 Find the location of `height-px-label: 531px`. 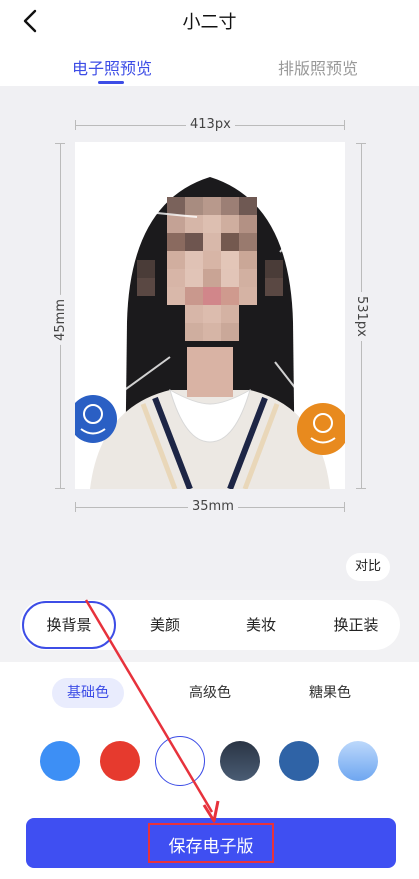

height-px-label: 531px is located at coordinates (361, 316).